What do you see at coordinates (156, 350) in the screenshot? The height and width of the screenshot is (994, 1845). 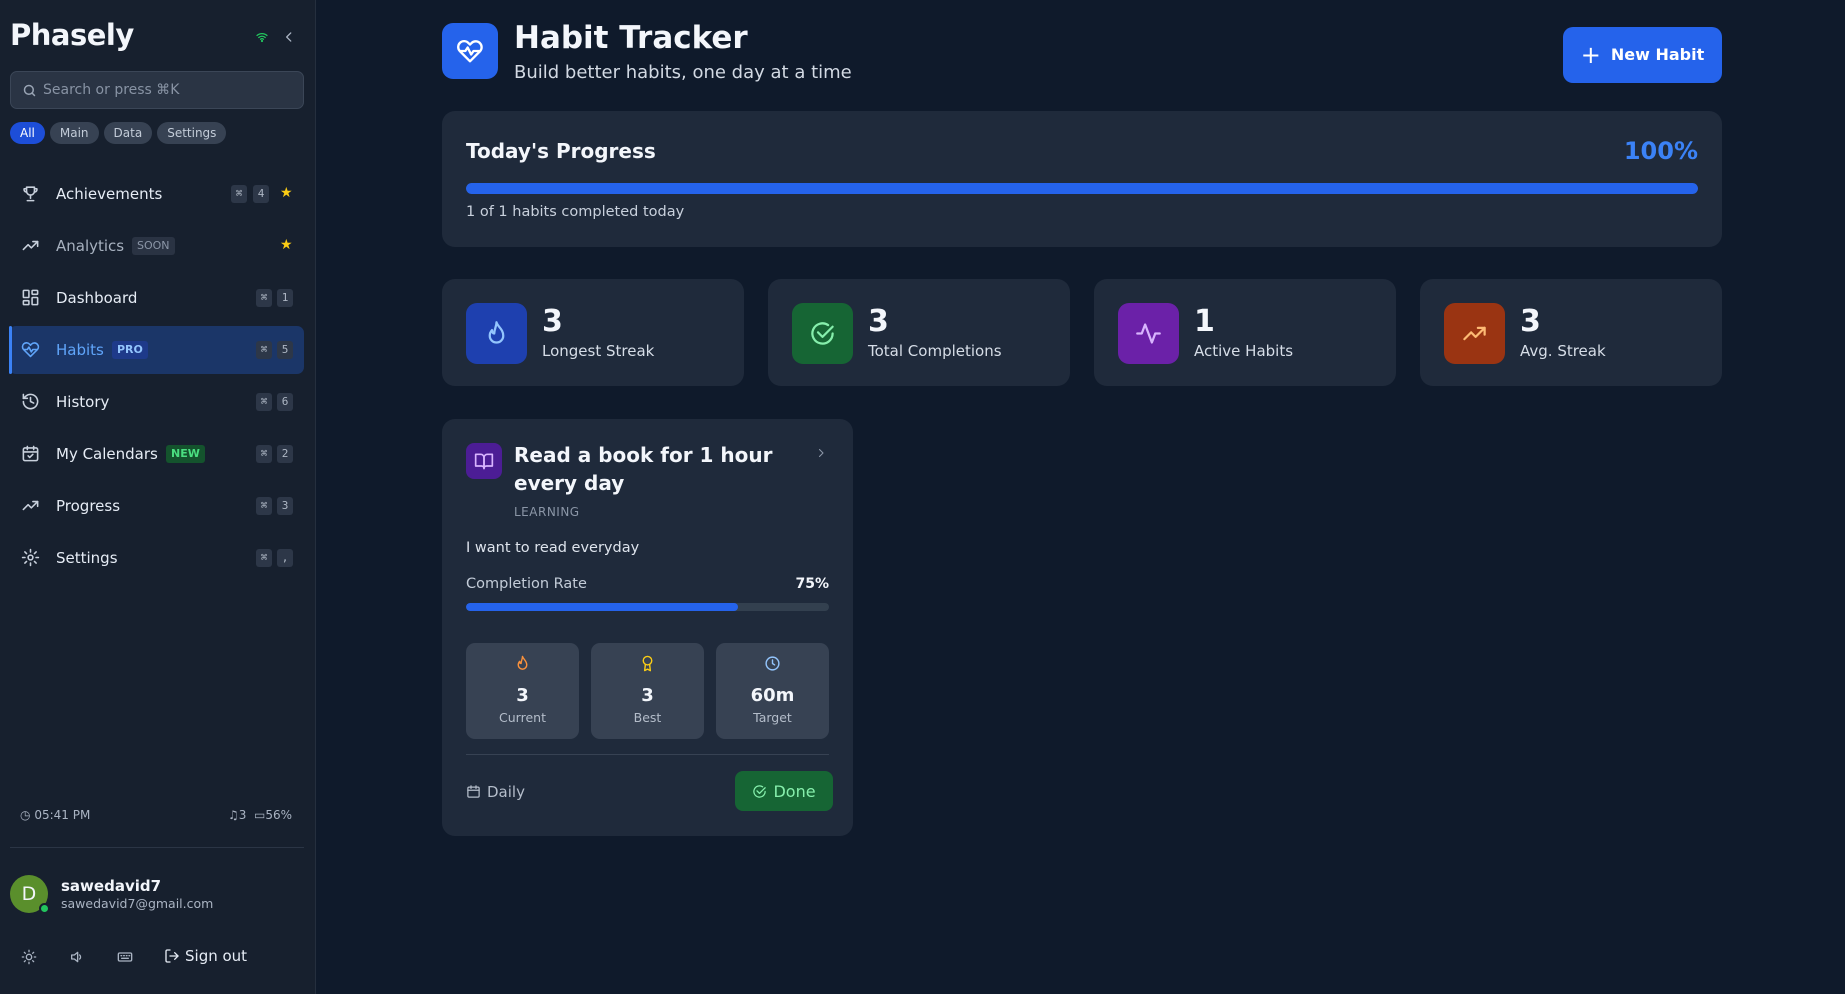 I see `sidebar-item-habits: Habits PRO ⌘ 5` at bounding box center [156, 350].